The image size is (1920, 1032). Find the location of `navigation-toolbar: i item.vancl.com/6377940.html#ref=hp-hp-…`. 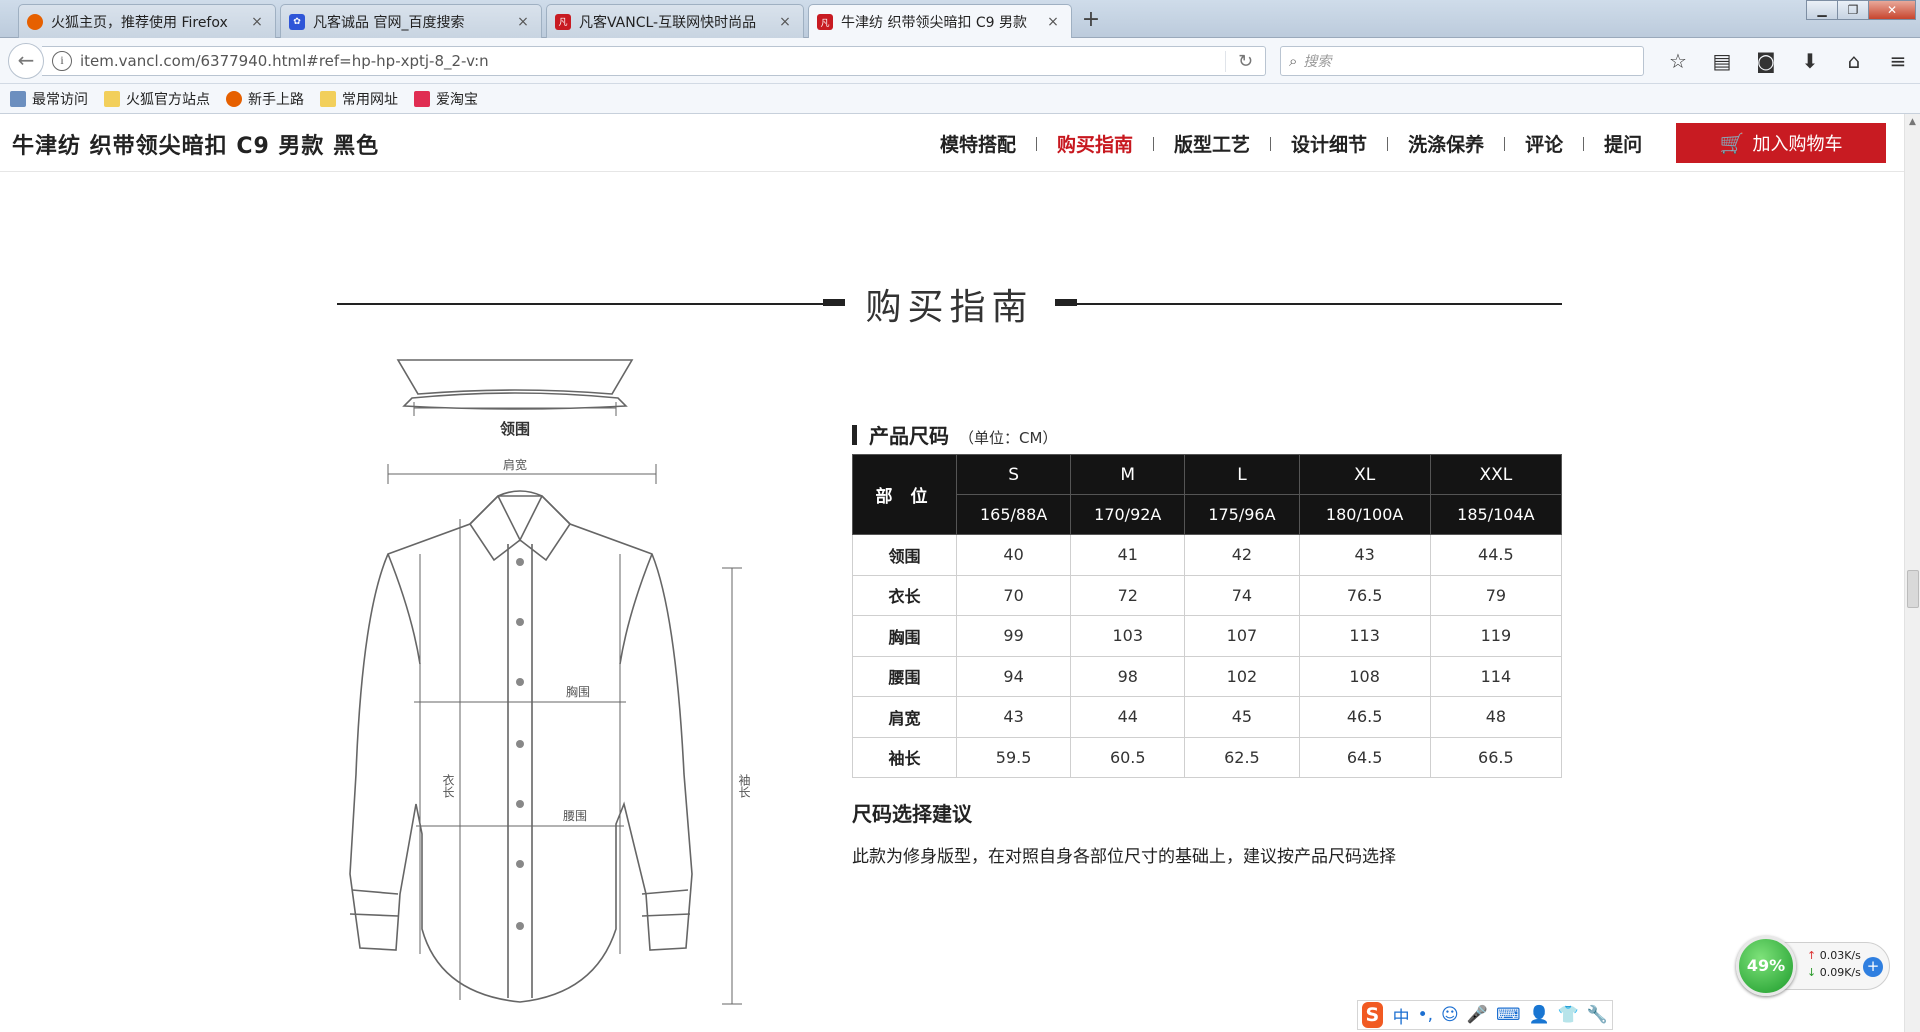

navigation-toolbar: i item.vancl.com/6377940.html#ref=hp-hp-… is located at coordinates (960, 61).